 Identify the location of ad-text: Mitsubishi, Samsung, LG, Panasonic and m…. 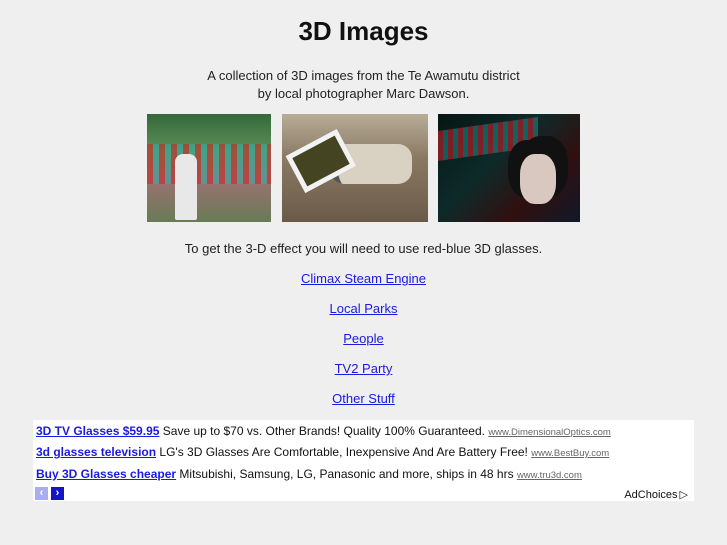
(346, 474).